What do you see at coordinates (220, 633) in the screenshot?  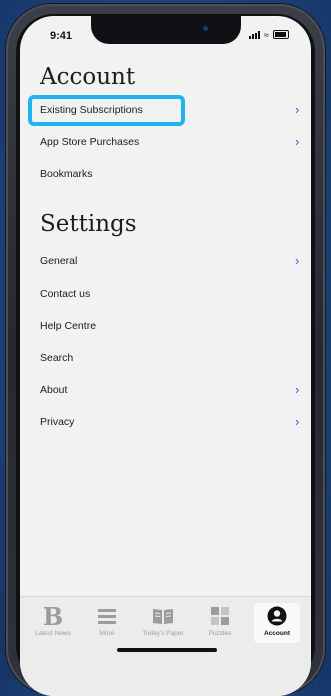 I see `tab-label: Puzzles` at bounding box center [220, 633].